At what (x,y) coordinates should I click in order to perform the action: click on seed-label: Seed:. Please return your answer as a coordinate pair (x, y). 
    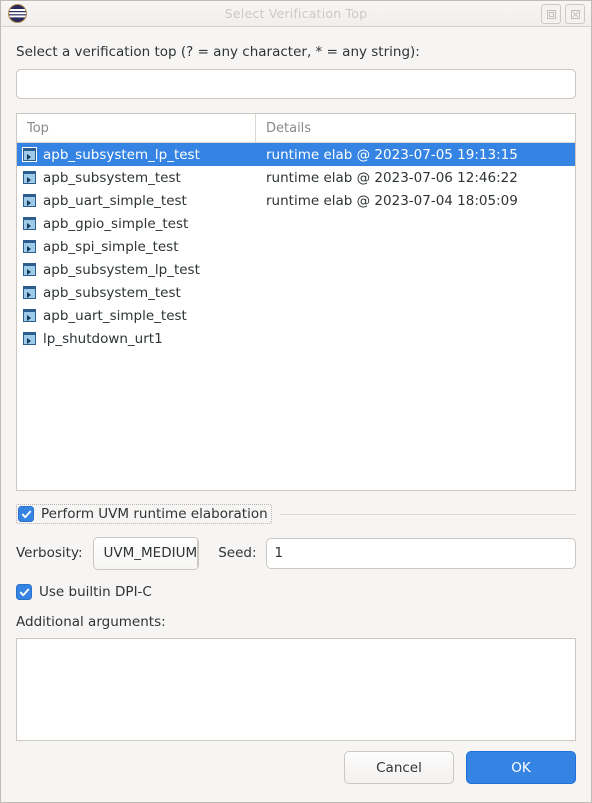
    Looking at the image, I should click on (237, 553).